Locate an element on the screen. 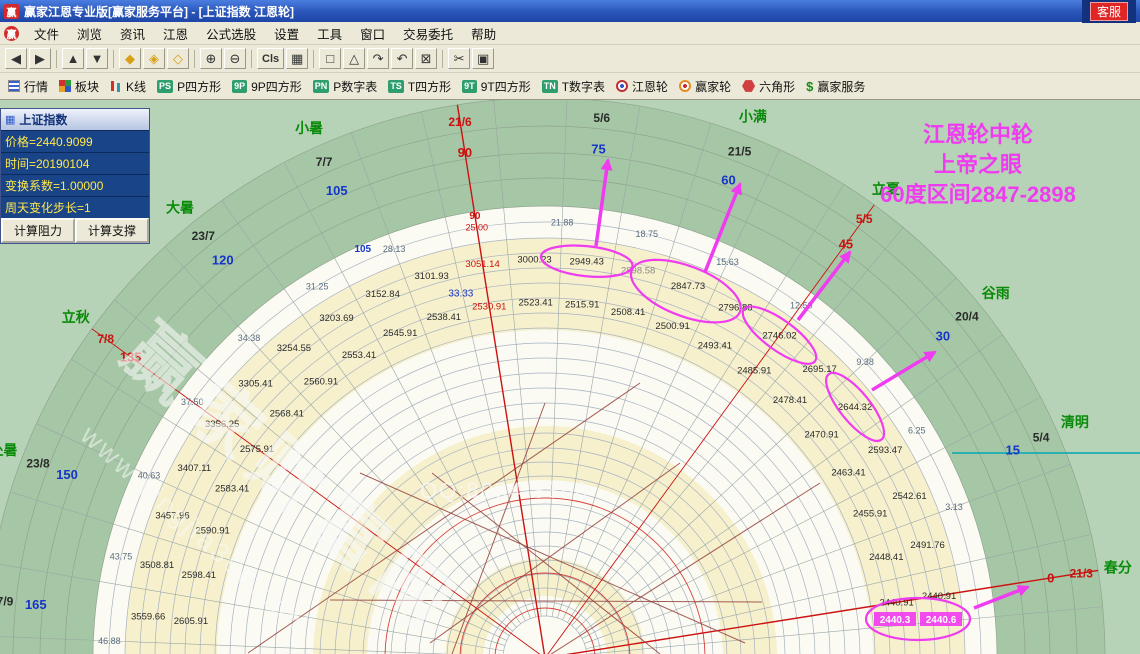 The height and width of the screenshot is (654, 1140). menu-item: 江恩 is located at coordinates (175, 33).